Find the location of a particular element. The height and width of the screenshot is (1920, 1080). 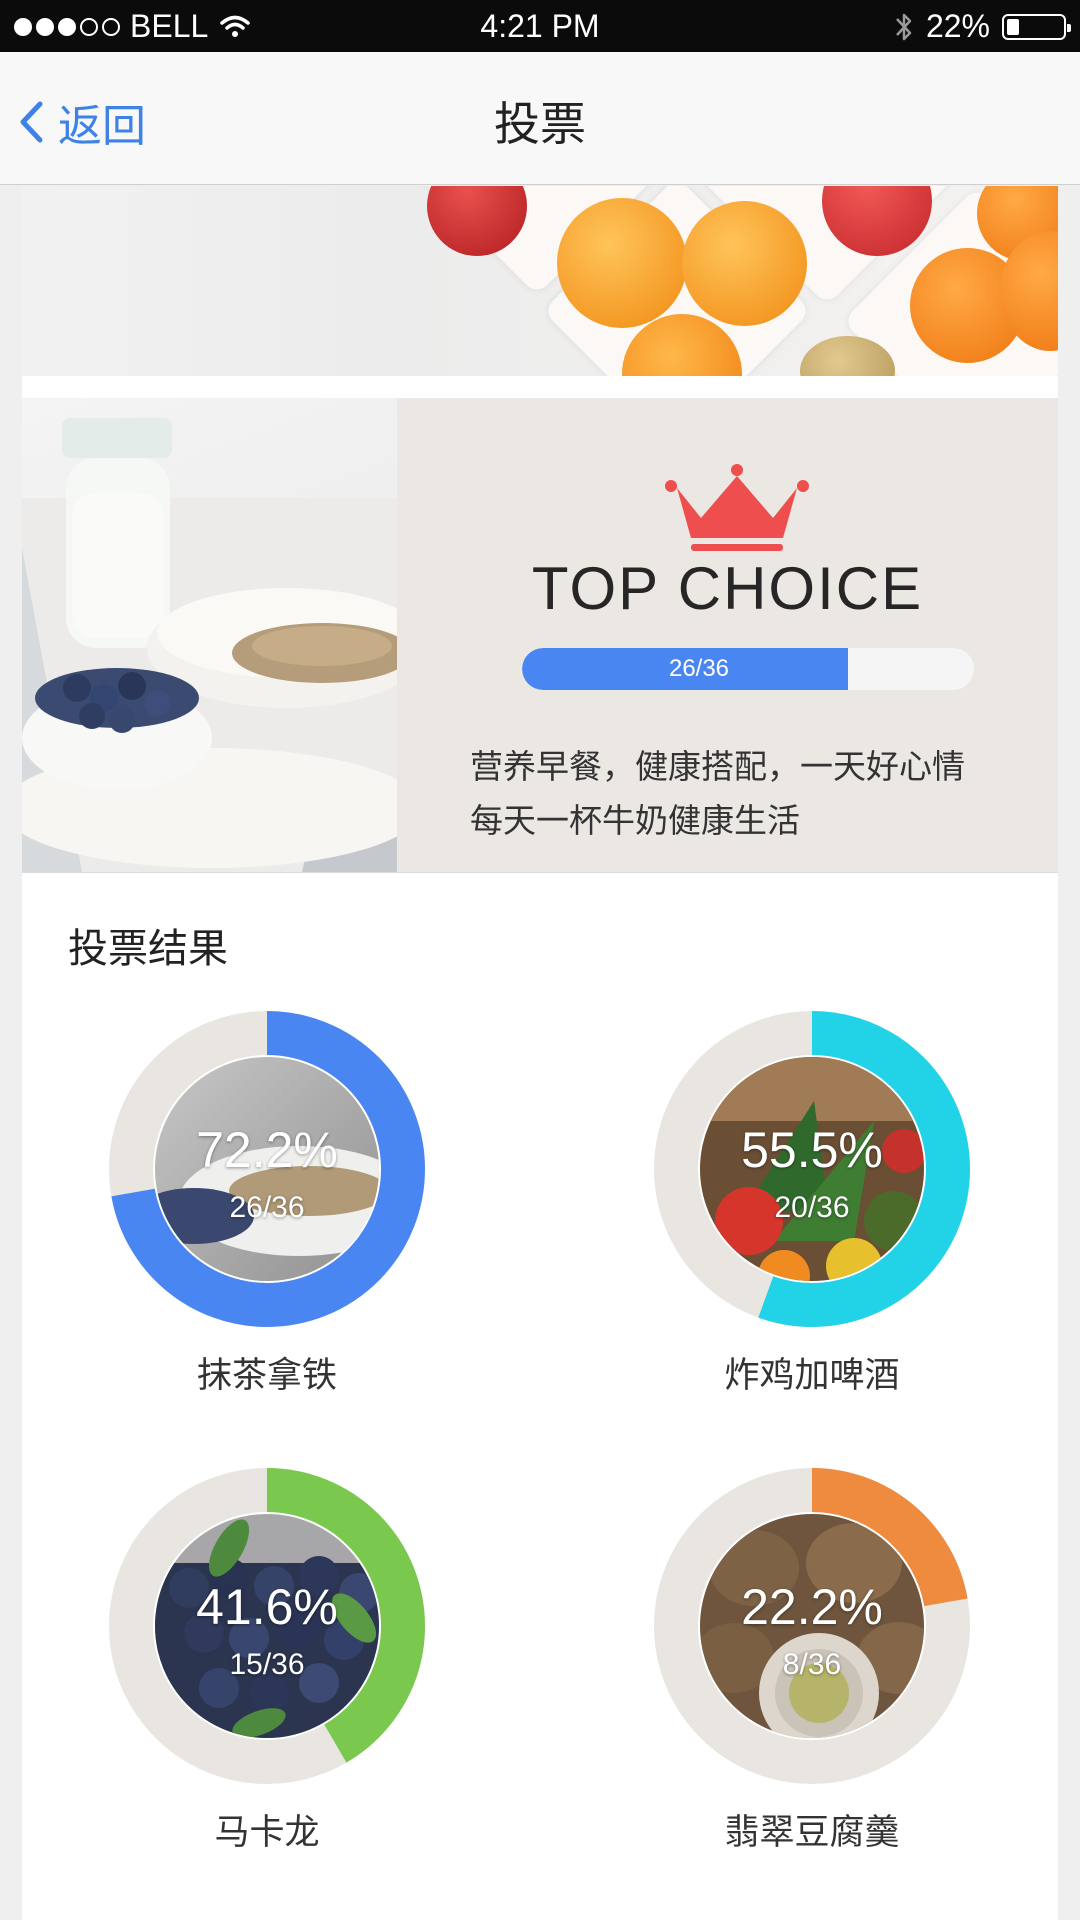

poll-option-name: 马卡龙 is located at coordinates (267, 1833).